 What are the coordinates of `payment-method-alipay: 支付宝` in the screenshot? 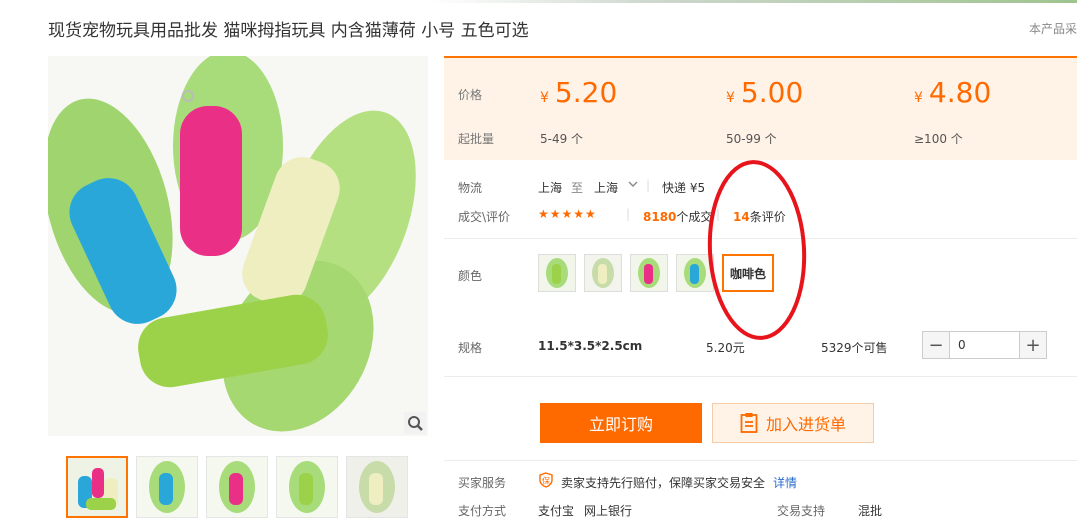 It's located at (556, 511).